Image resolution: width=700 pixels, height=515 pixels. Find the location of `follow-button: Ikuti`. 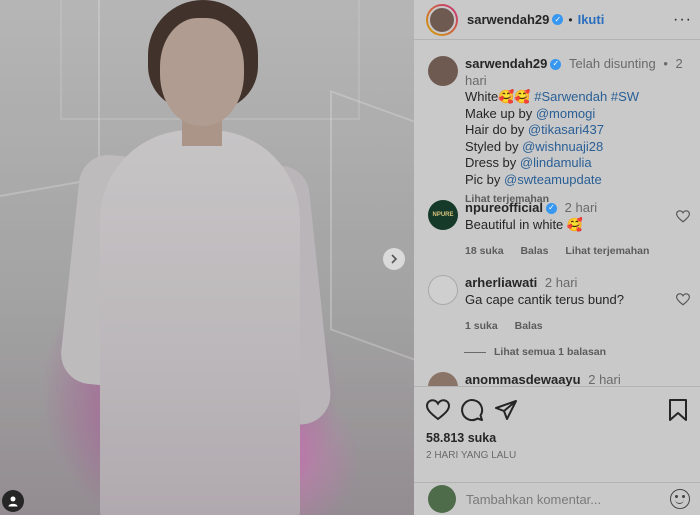

follow-button: Ikuti is located at coordinates (591, 19).